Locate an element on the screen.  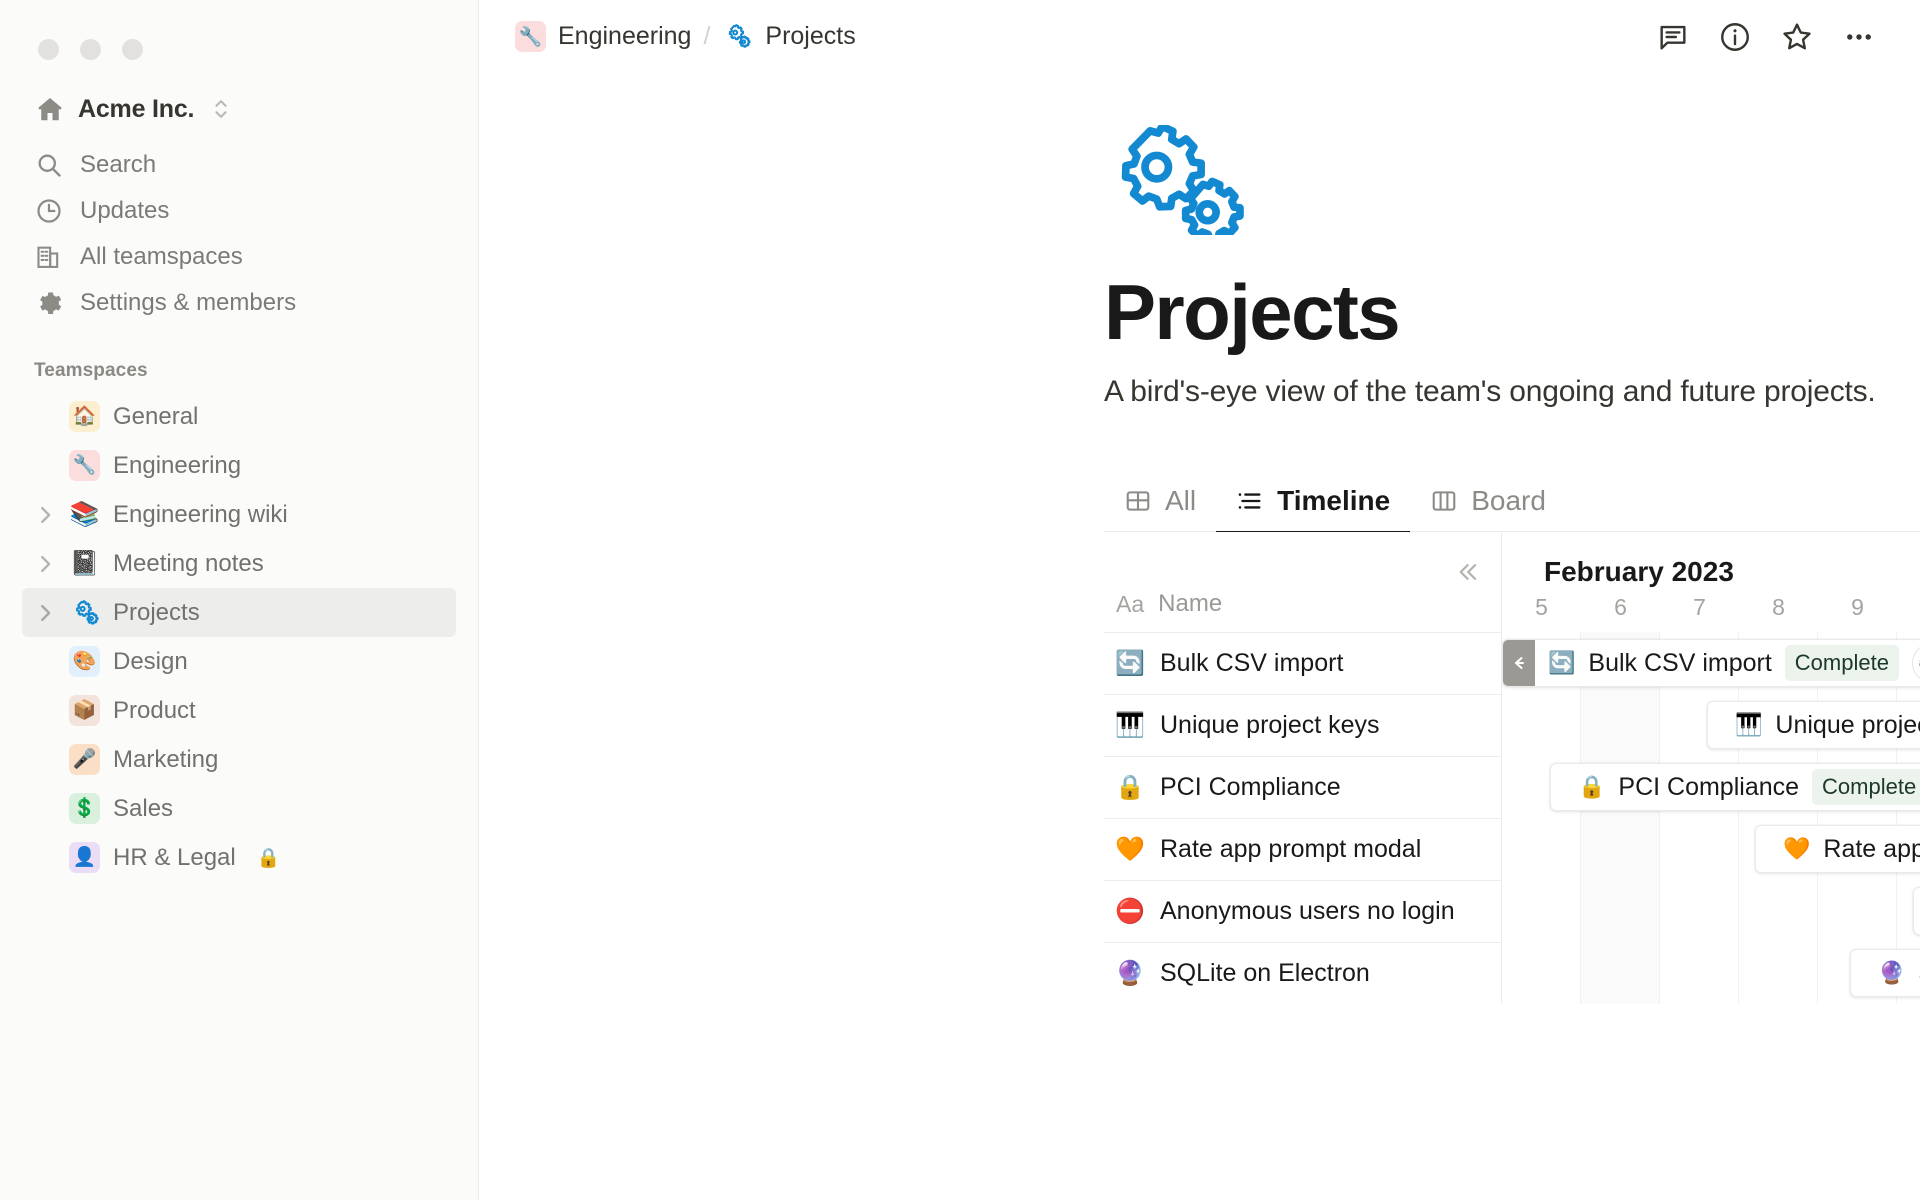
timeline-row: 🎹 Unique project keys In flight 👩 is located at coordinates (1711, 725).